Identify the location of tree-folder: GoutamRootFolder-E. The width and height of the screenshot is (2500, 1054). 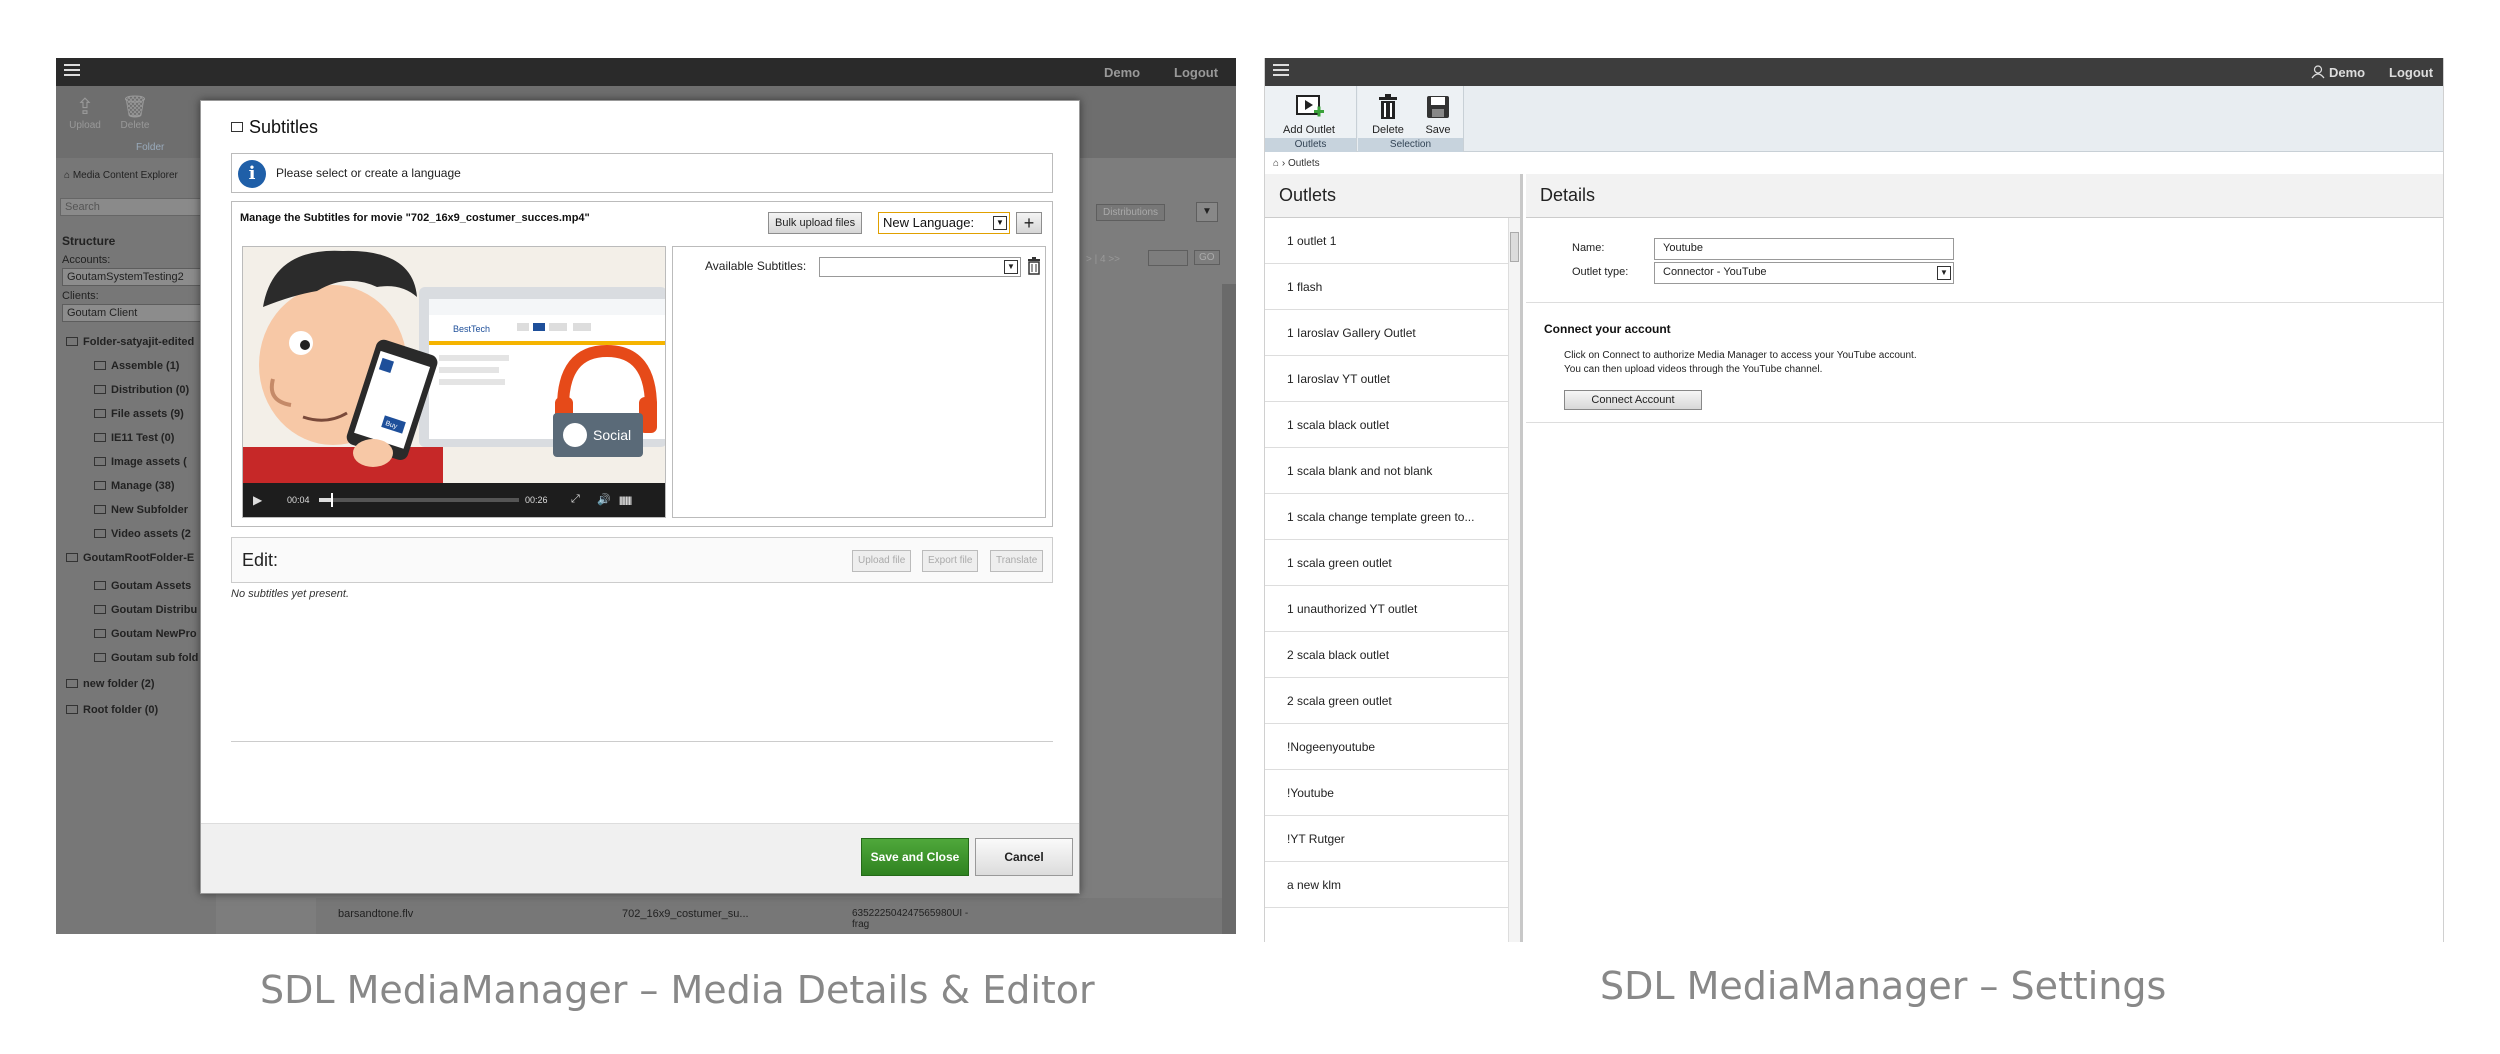
(131, 558).